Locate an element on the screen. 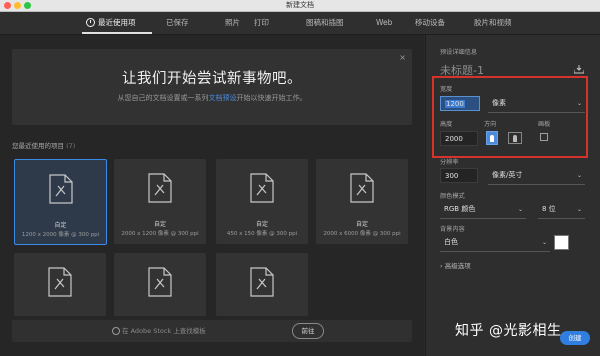 This screenshot has width=600, height=356. width-field: 1200 is located at coordinates (460, 103).